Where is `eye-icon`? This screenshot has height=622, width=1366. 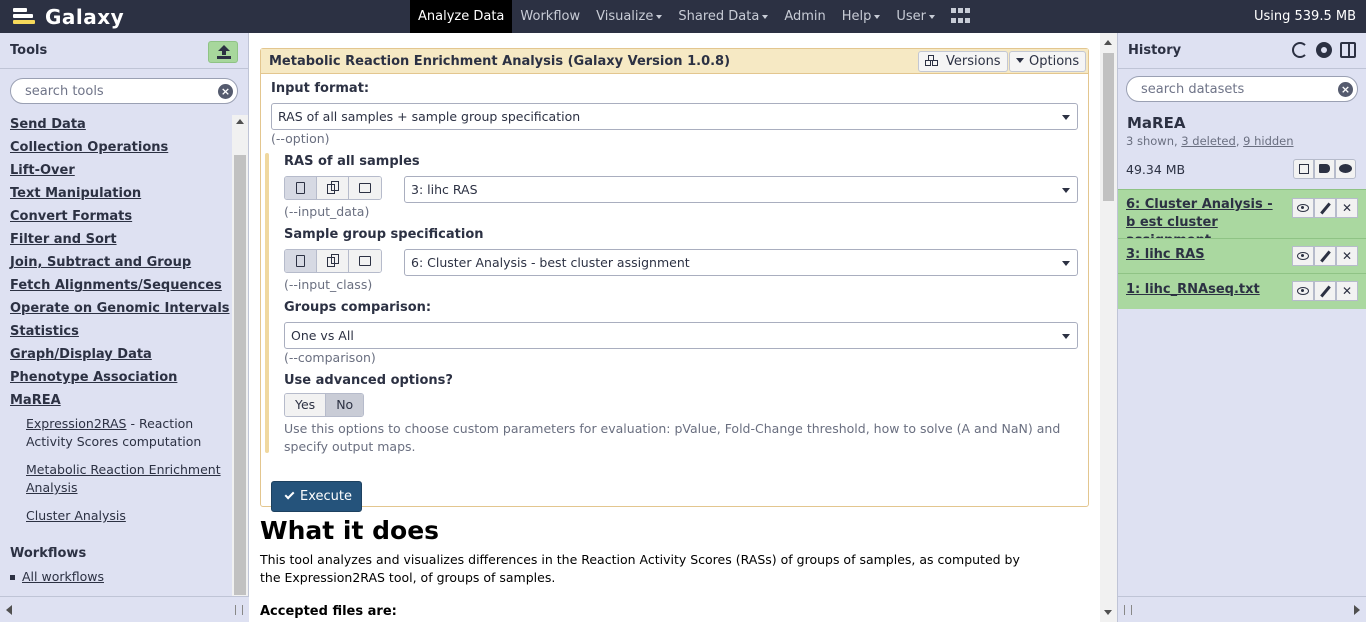
eye-icon is located at coordinates (1303, 256).